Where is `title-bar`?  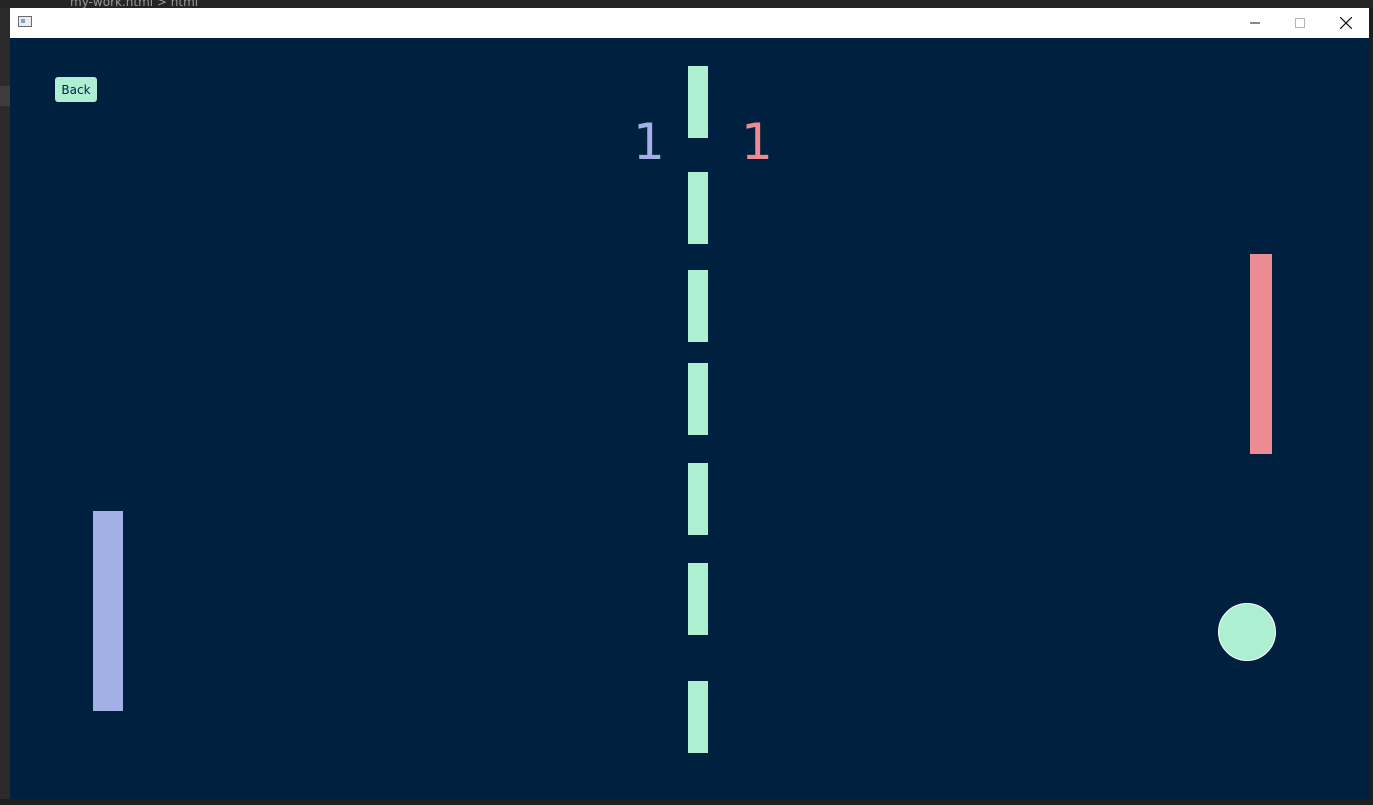 title-bar is located at coordinates (689, 23).